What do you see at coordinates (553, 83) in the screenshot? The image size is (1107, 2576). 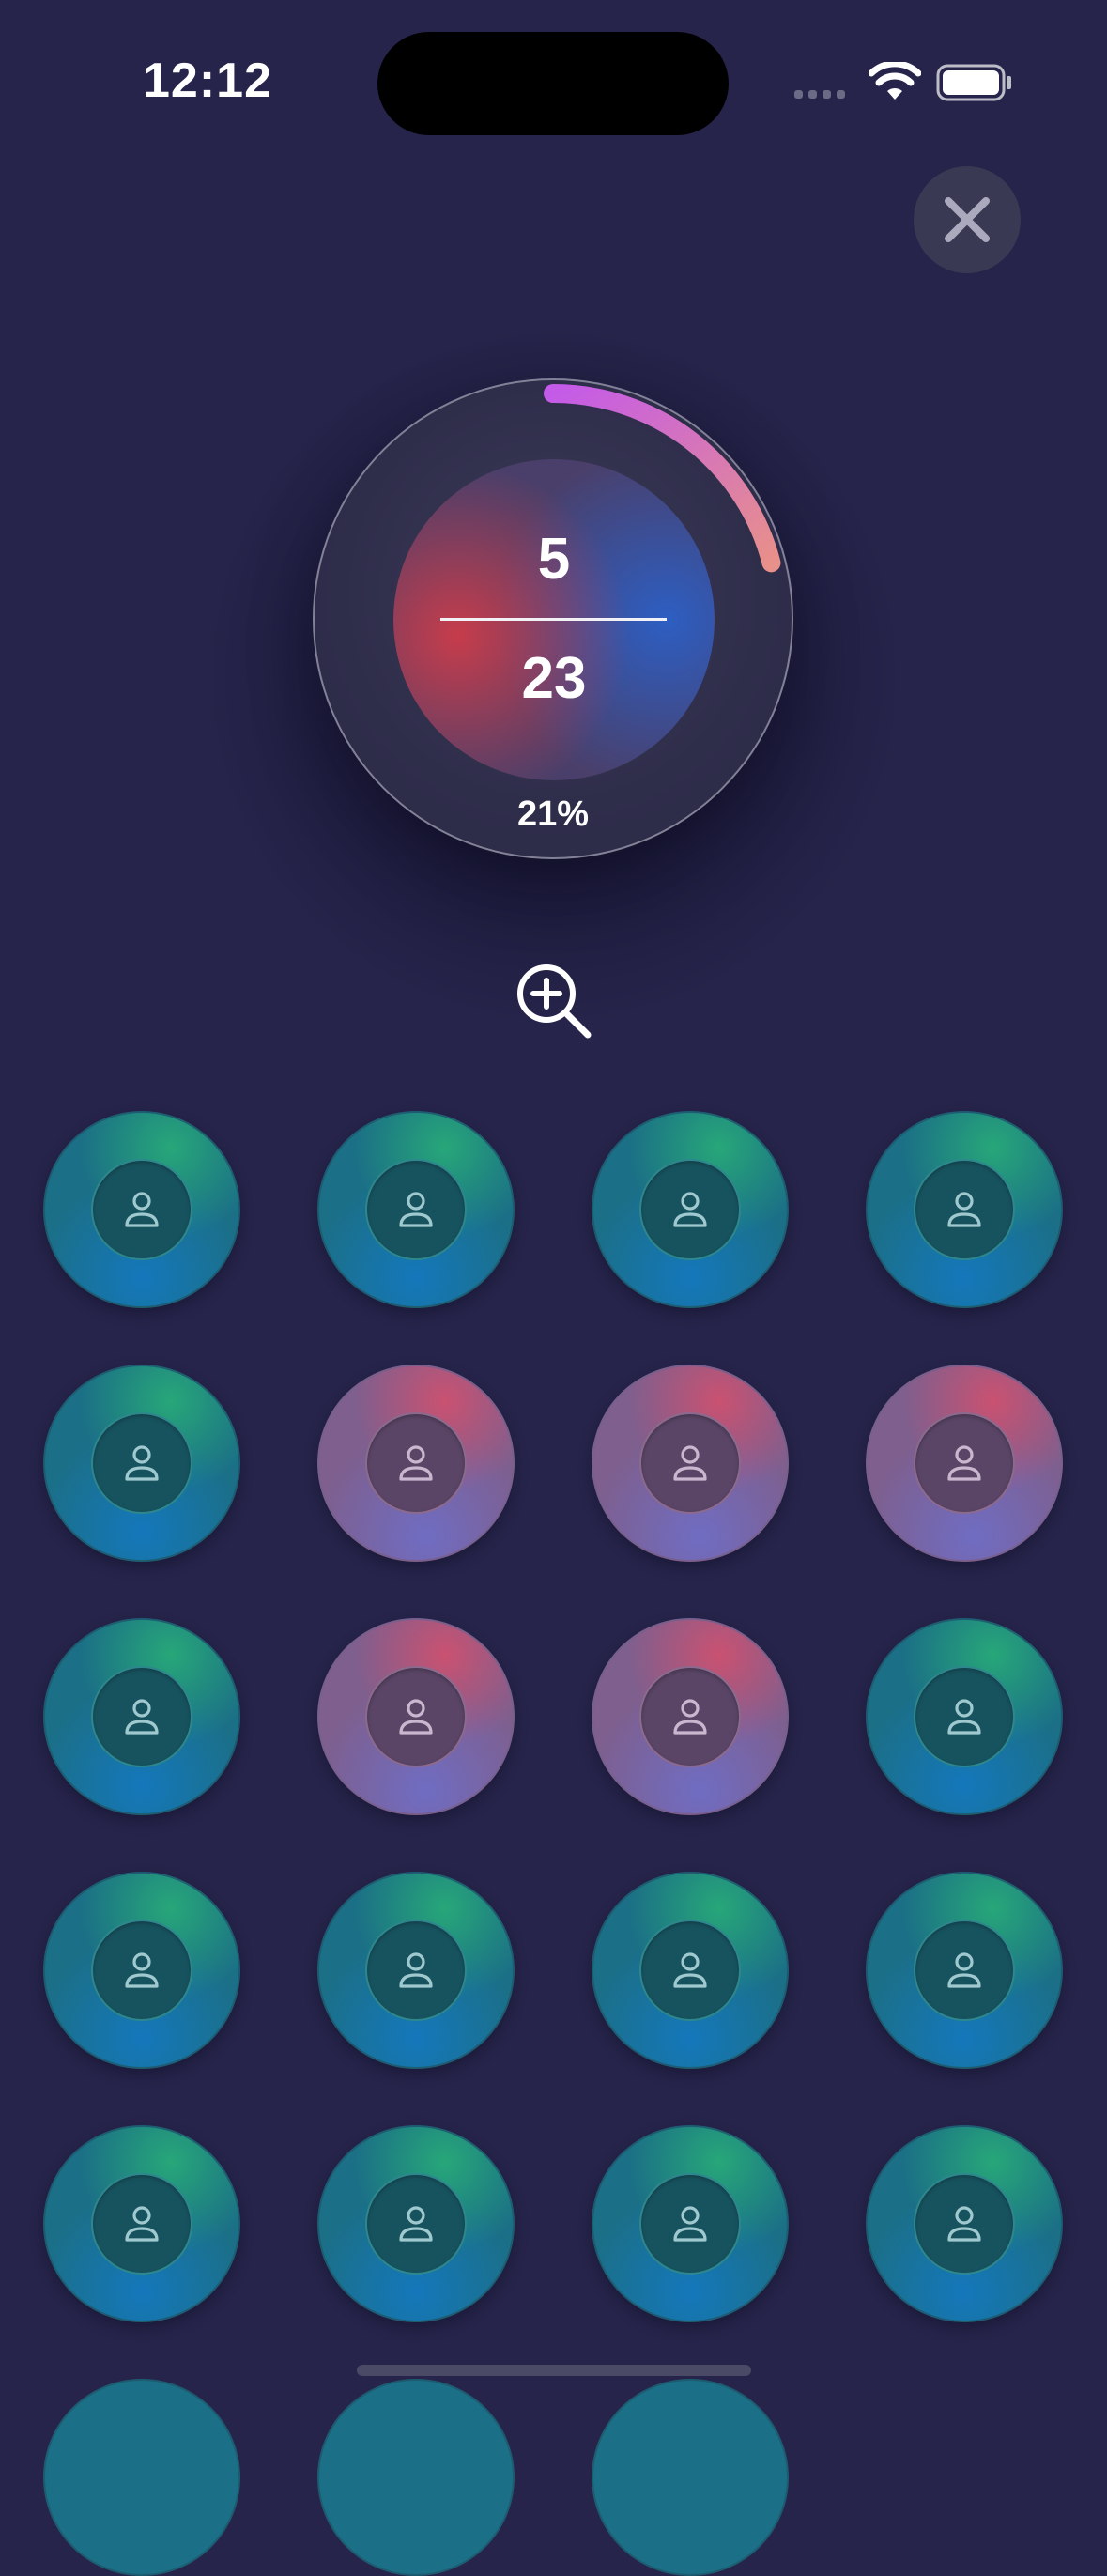 I see `dynamic-island` at bounding box center [553, 83].